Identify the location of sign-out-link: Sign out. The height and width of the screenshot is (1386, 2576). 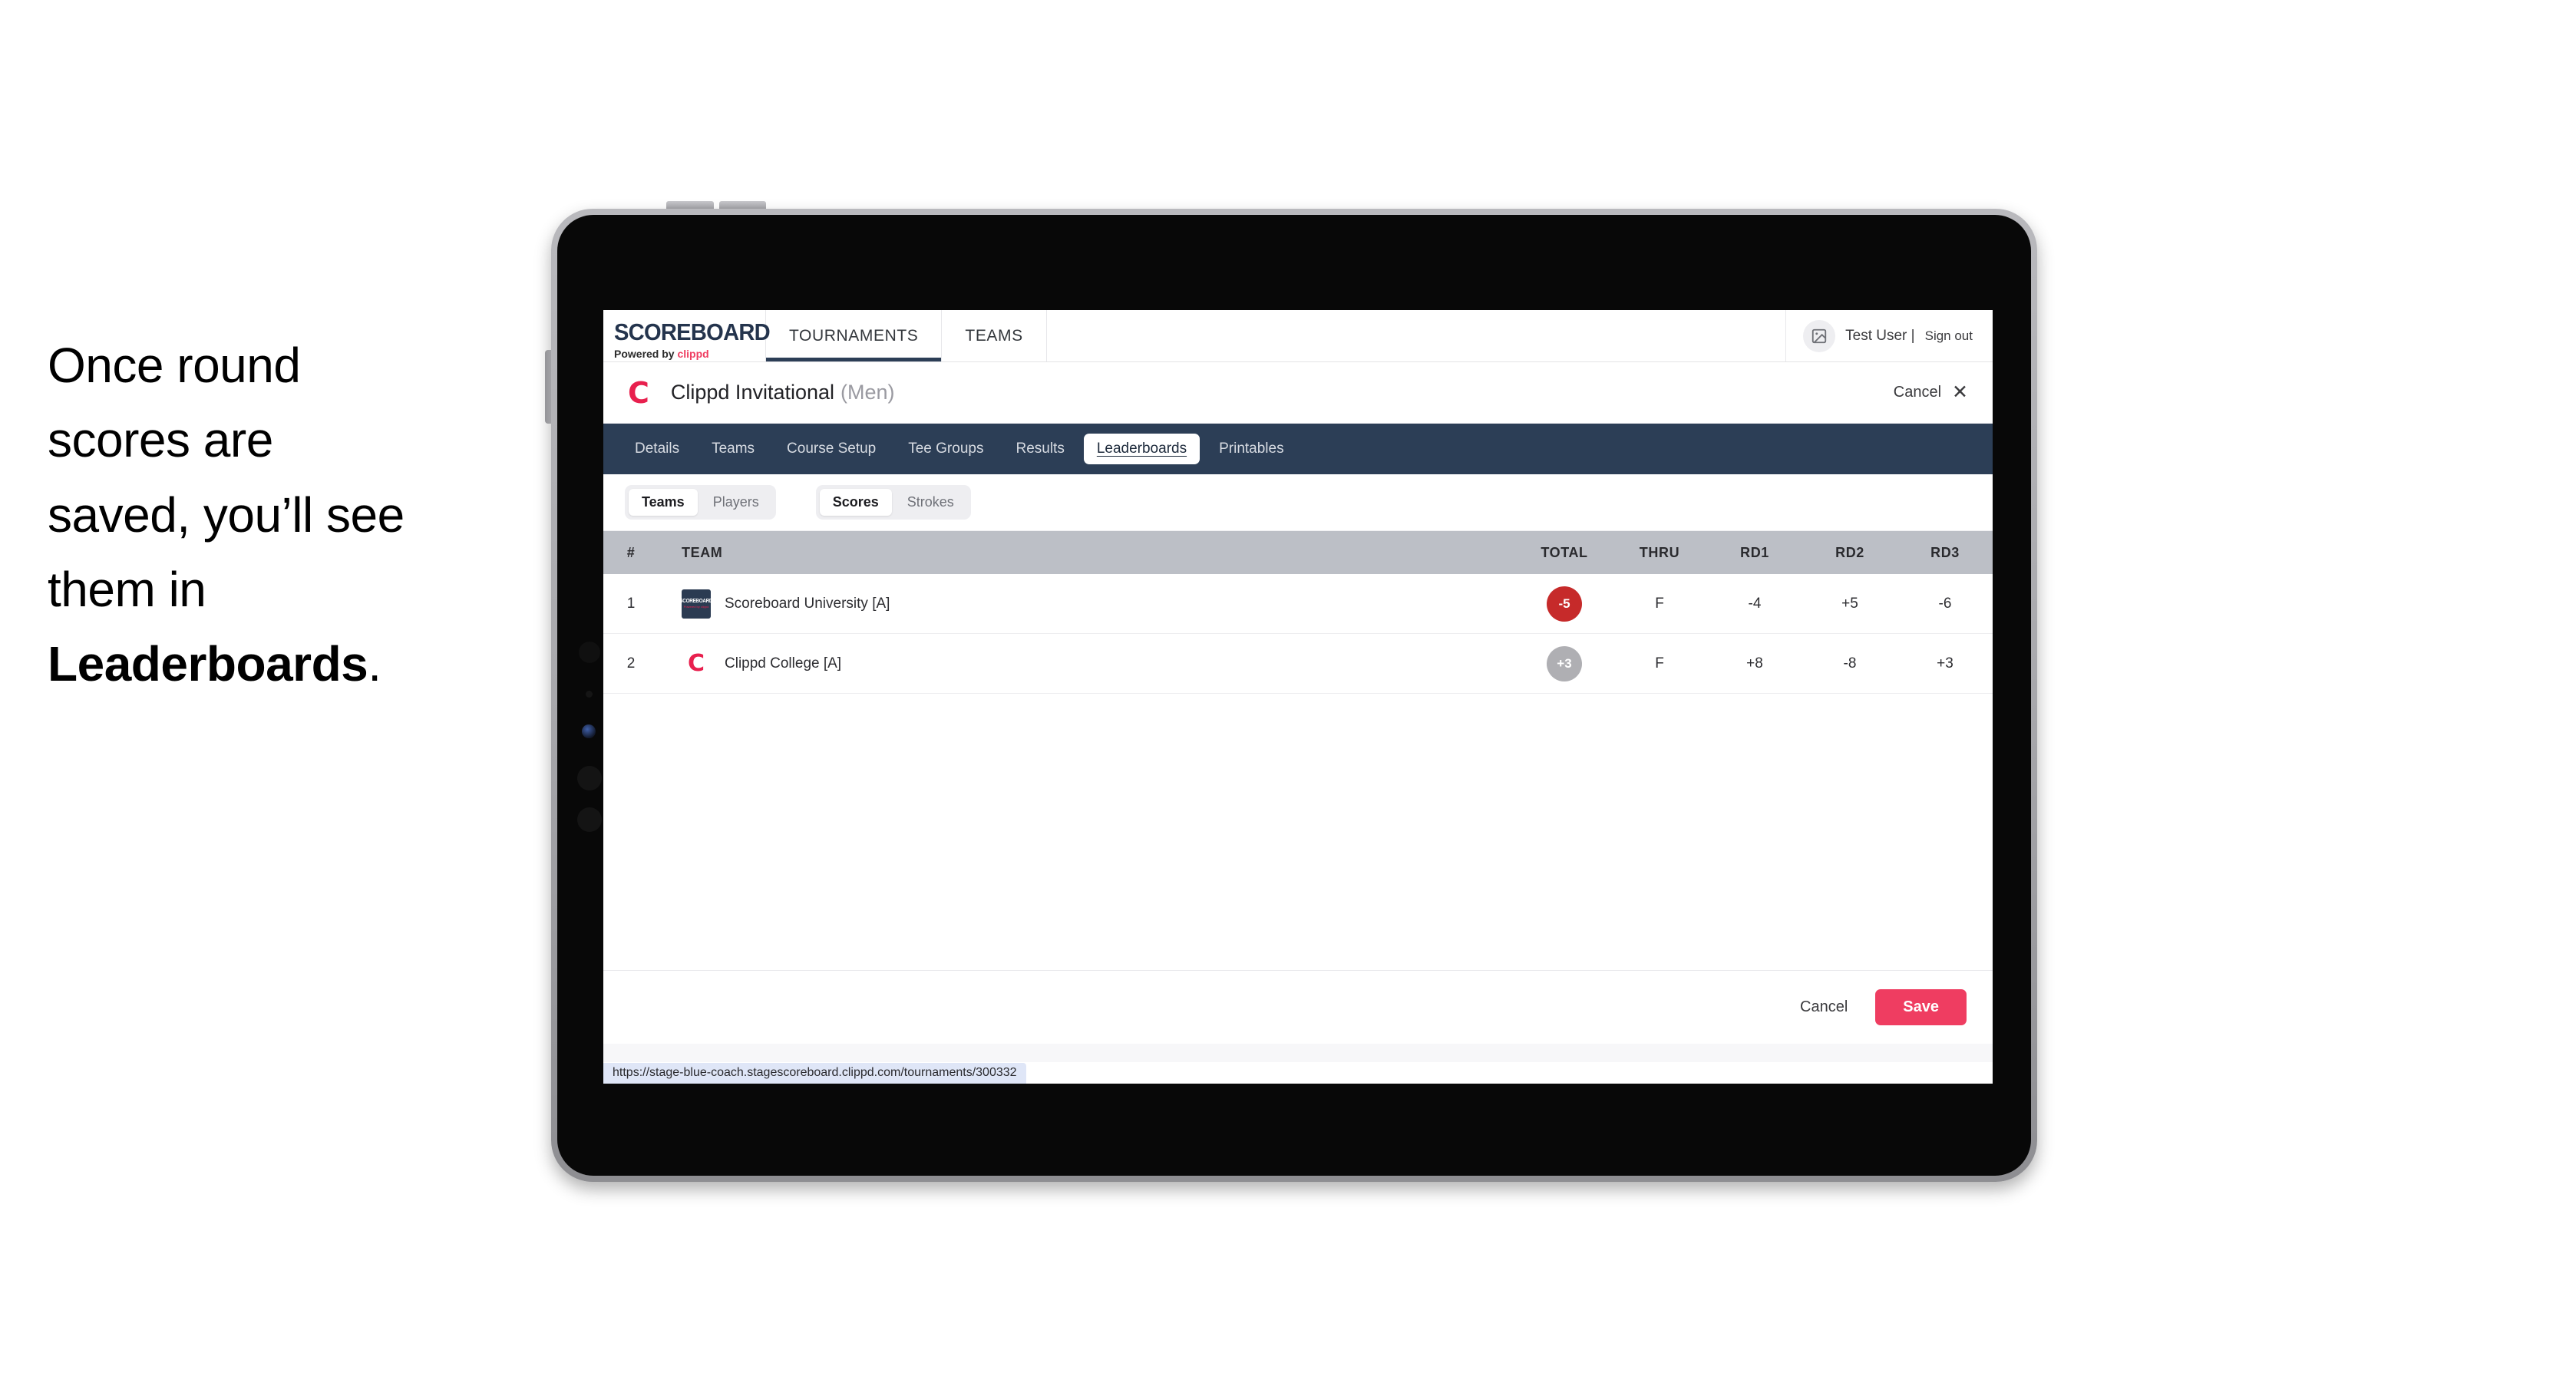
(1949, 336).